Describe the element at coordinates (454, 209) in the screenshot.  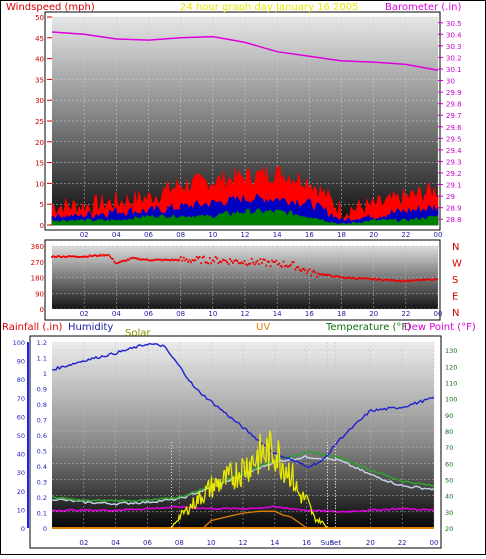
I see `barometer-tick-label: 28.9` at that location.